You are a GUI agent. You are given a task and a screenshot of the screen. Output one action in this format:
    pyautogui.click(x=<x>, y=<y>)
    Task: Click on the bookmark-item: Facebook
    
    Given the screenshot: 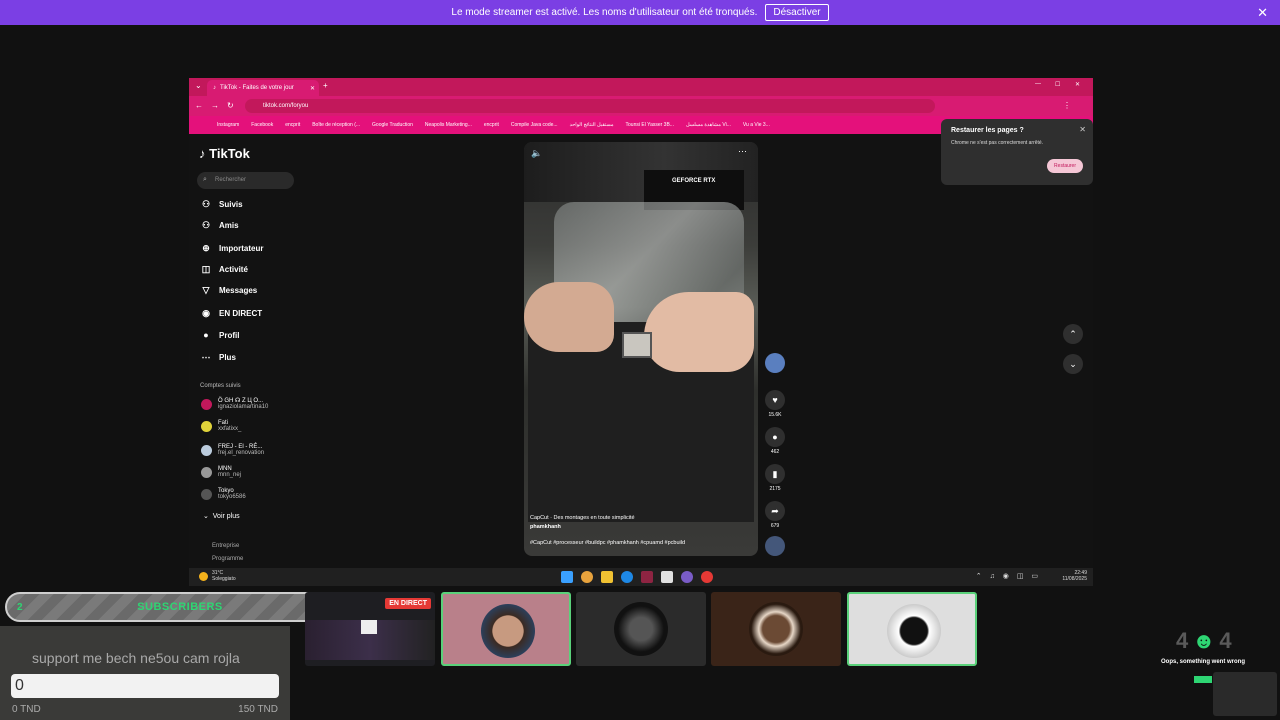 What is the action you would take?
    pyautogui.click(x=262, y=125)
    